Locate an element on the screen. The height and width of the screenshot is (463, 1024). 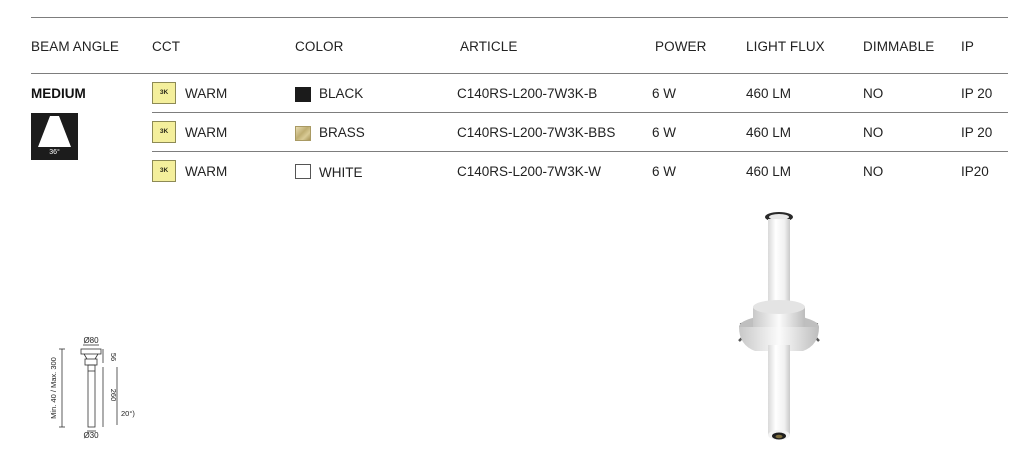
beam-angle-icon: 36° is located at coordinates (54, 136).